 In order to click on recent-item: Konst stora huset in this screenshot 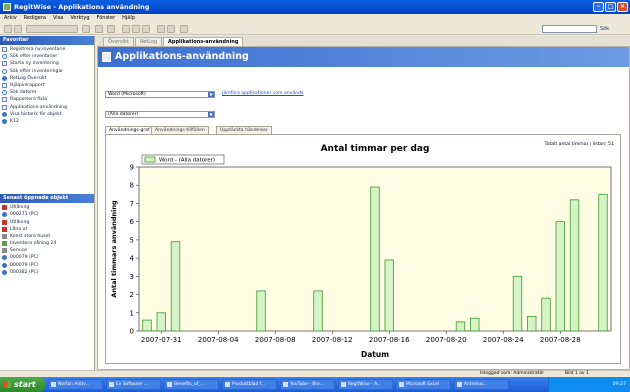, I will do `click(48, 236)`.